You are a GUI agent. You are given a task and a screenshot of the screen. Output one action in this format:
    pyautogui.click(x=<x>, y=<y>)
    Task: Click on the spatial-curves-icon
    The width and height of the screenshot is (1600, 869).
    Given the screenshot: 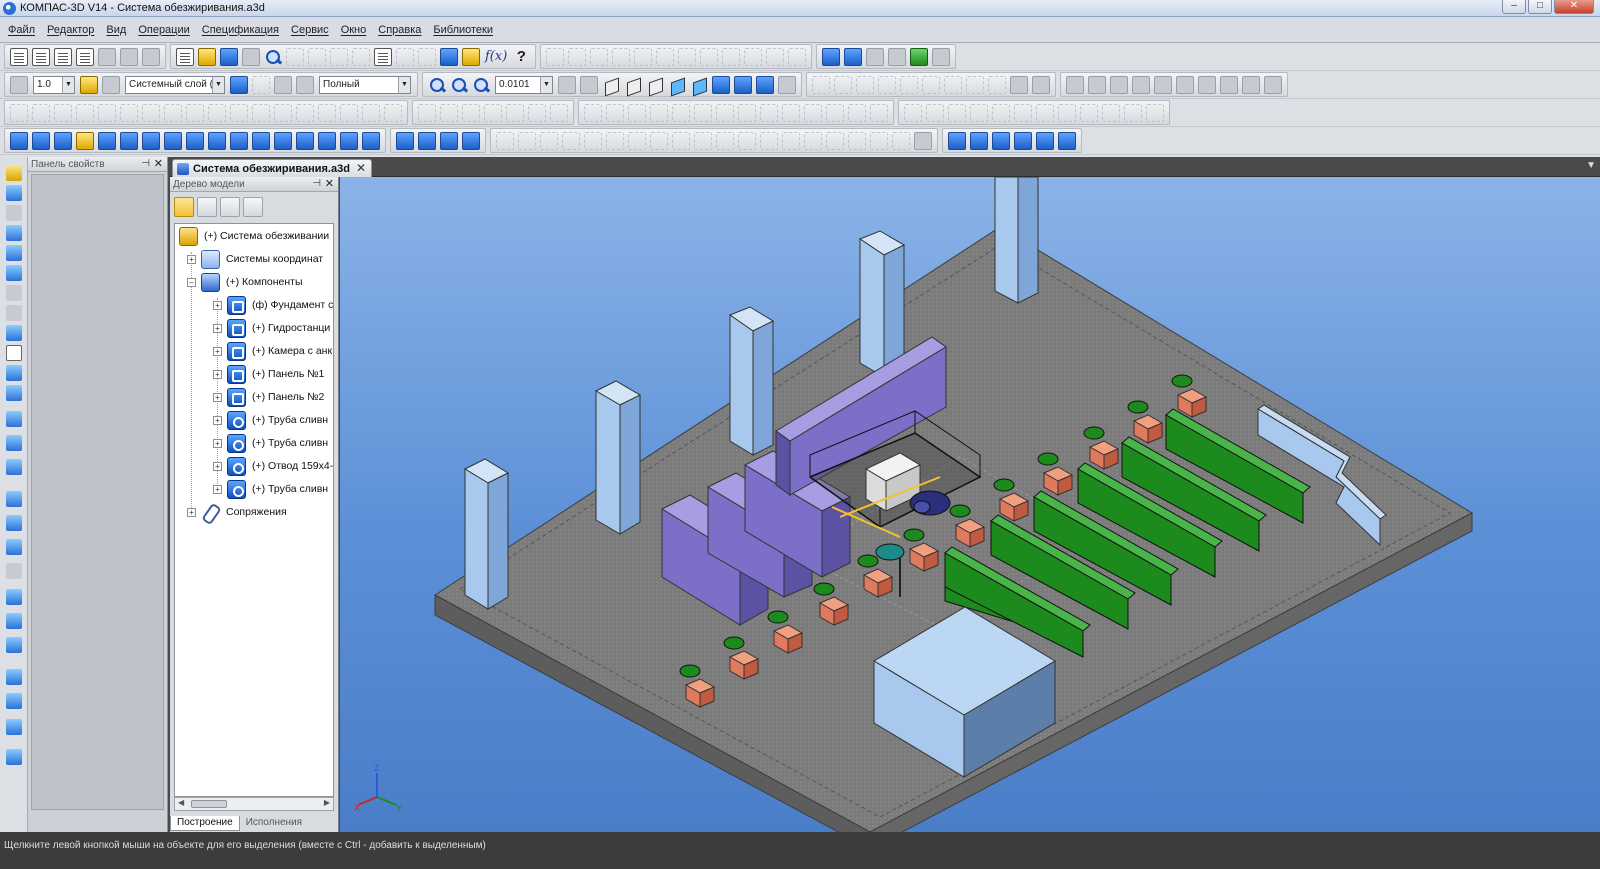 What is the action you would take?
    pyautogui.click(x=14, y=213)
    